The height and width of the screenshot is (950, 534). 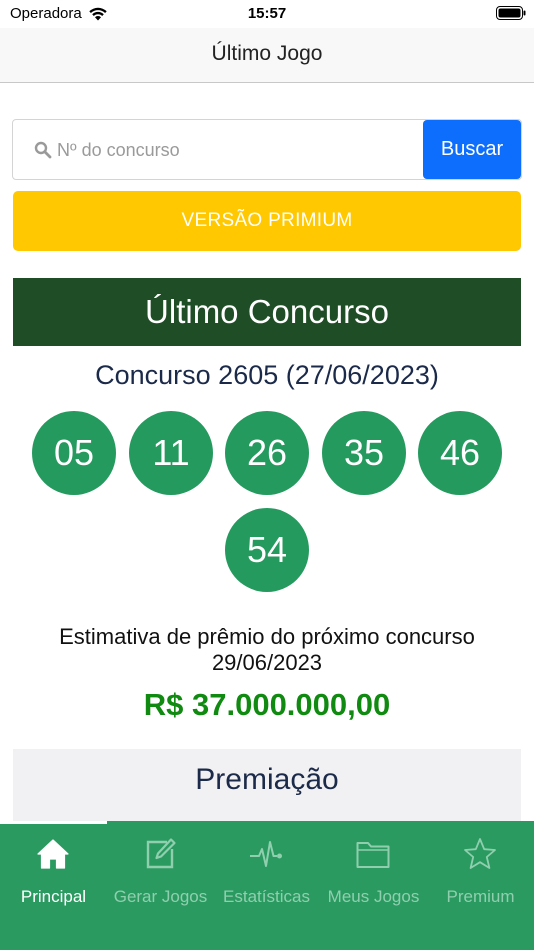 What do you see at coordinates (237, 150) in the screenshot?
I see `search-input` at bounding box center [237, 150].